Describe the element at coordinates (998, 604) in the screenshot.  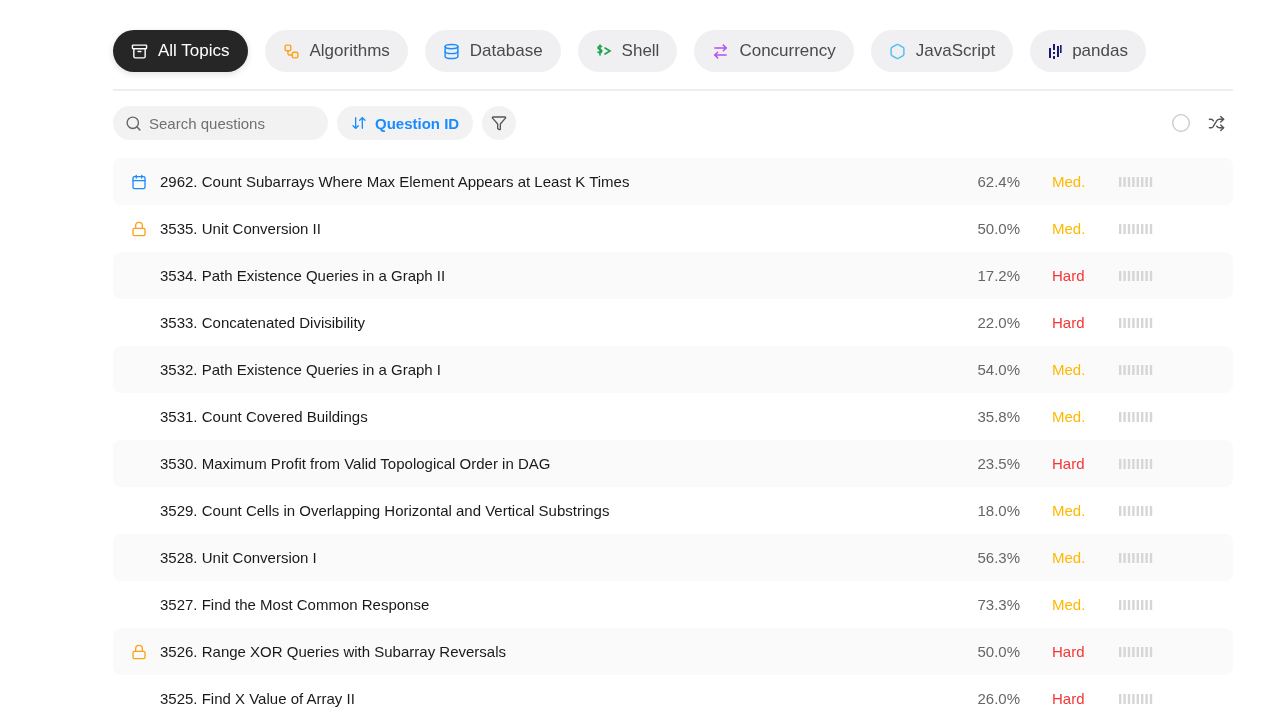
I see `acceptance-rate: 73.3%` at that location.